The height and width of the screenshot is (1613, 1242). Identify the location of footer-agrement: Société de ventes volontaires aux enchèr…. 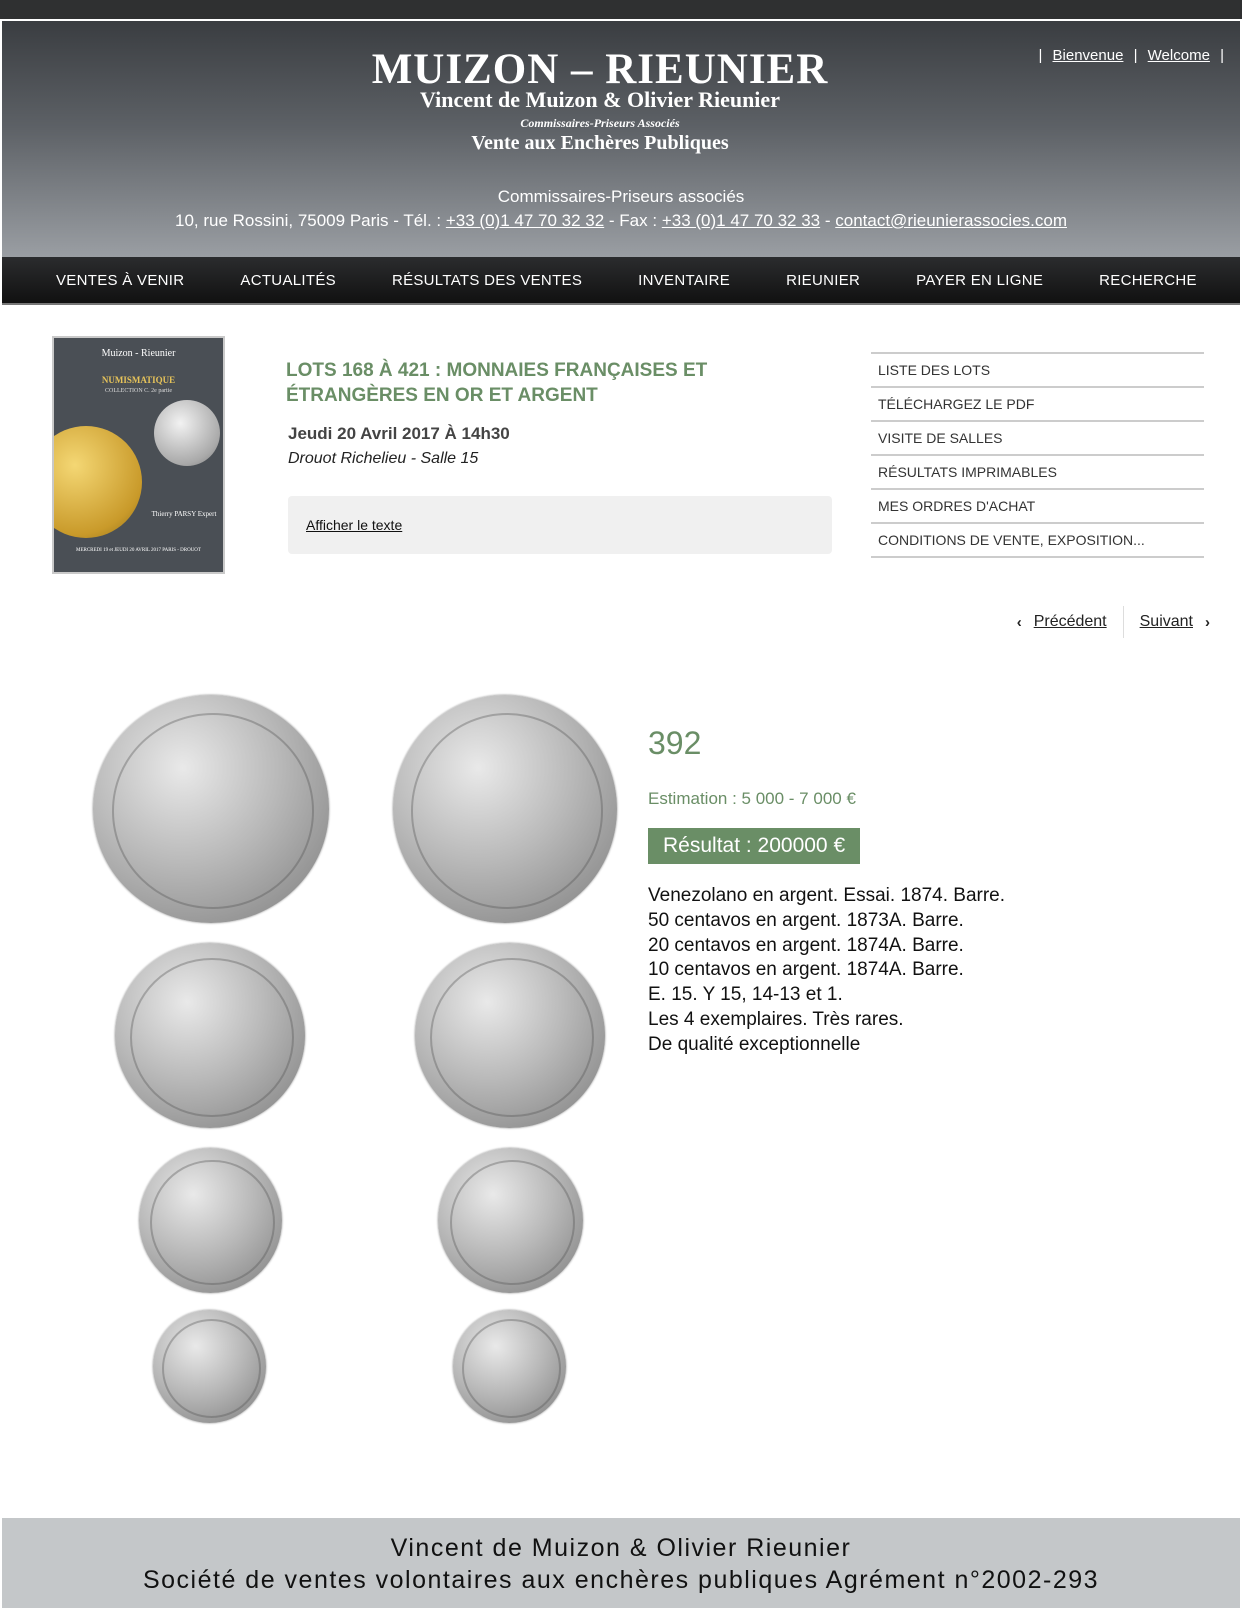
(621, 1580).